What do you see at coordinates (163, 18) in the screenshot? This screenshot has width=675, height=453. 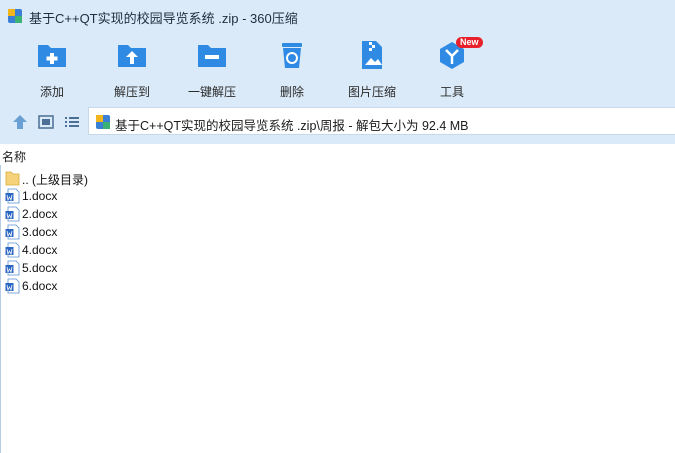 I see `window-title: 基于C++QT实现的校园导览系统 .zip - 360压缩` at bounding box center [163, 18].